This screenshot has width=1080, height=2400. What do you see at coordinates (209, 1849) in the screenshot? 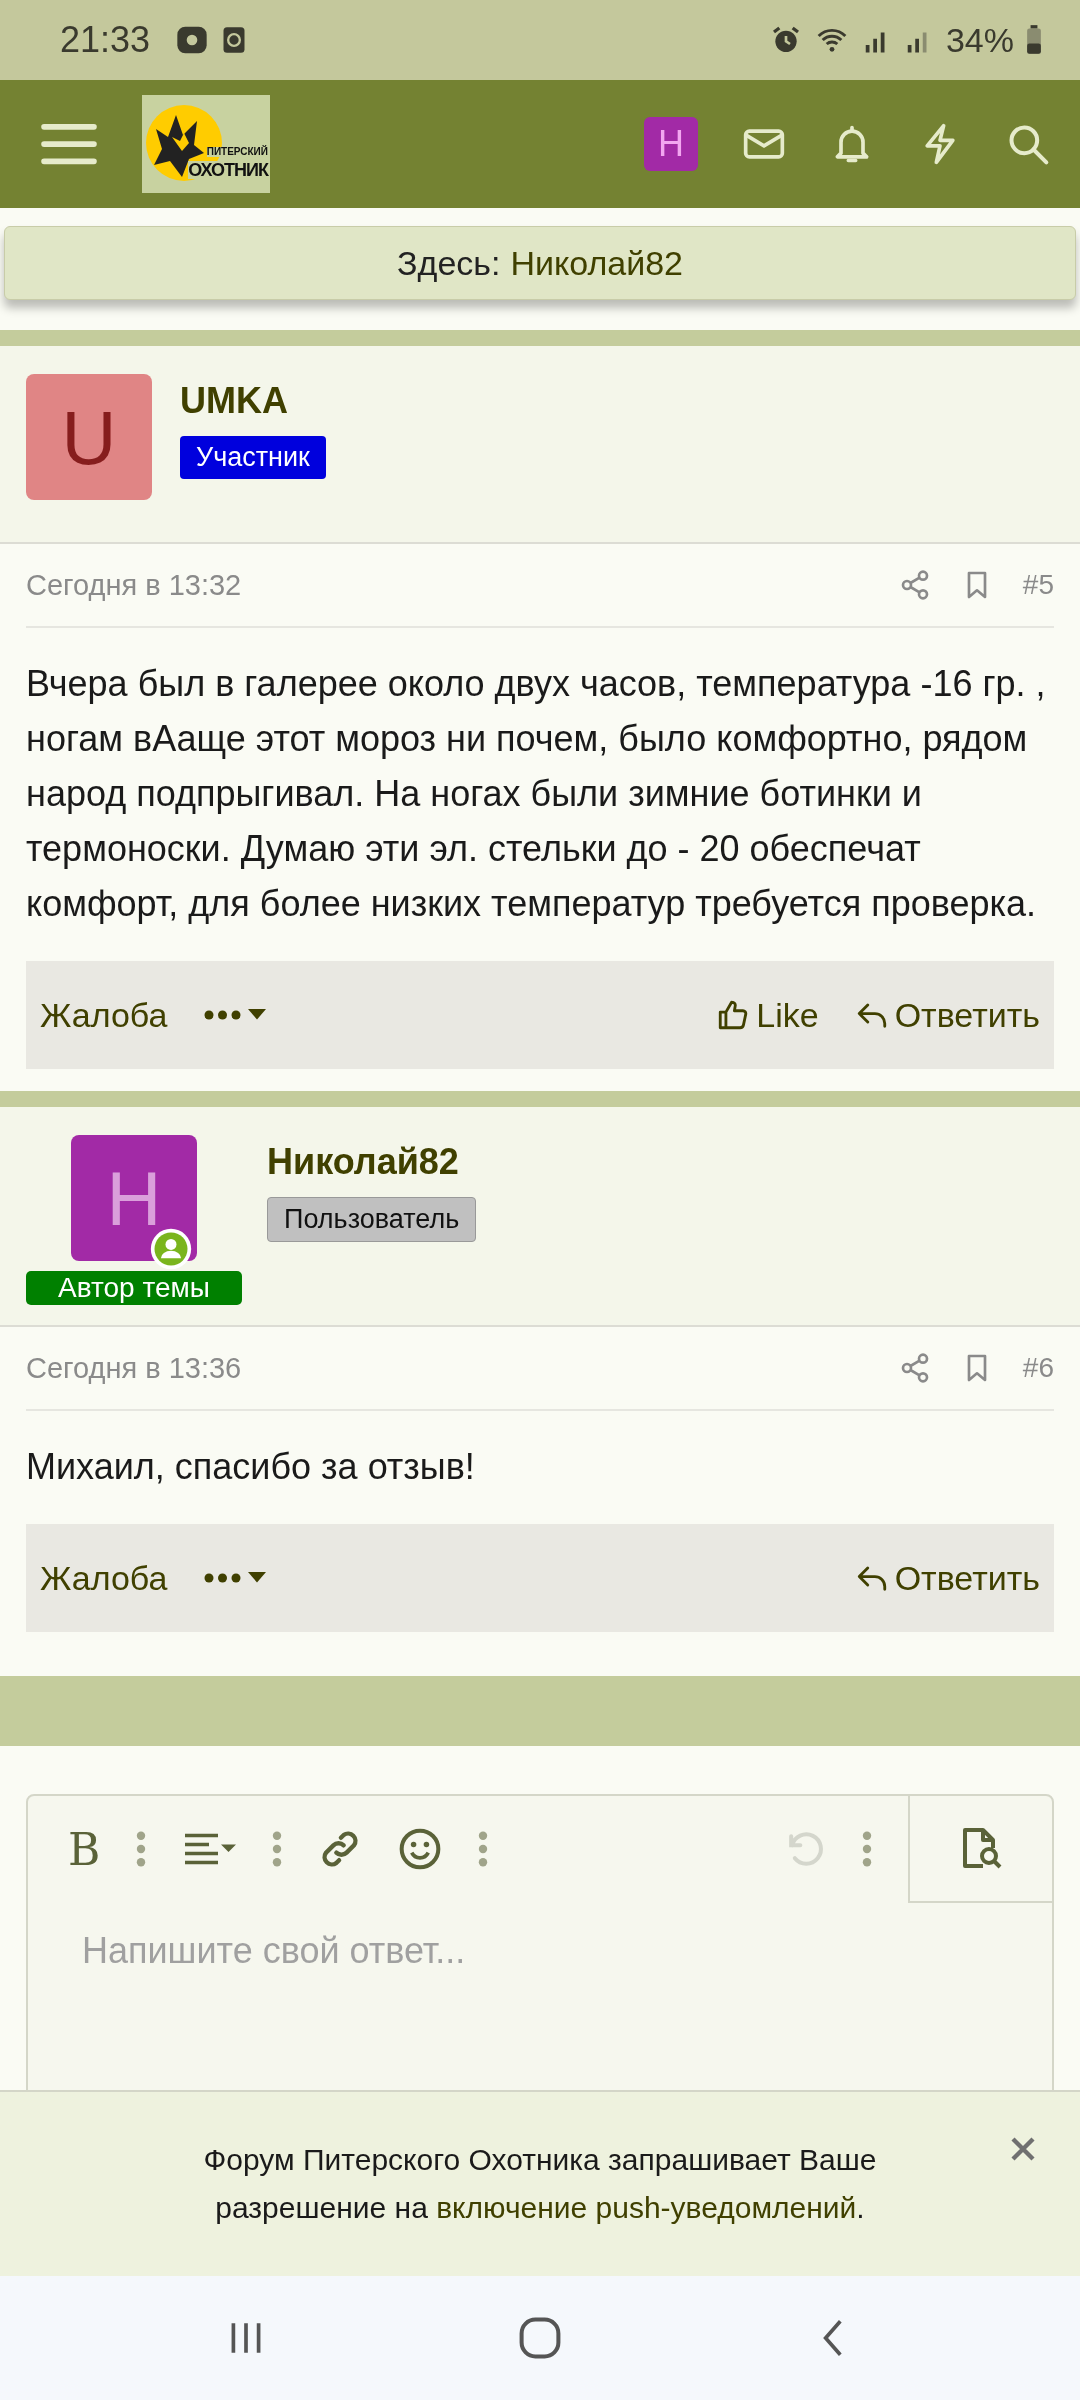
I see `align-icon` at bounding box center [209, 1849].